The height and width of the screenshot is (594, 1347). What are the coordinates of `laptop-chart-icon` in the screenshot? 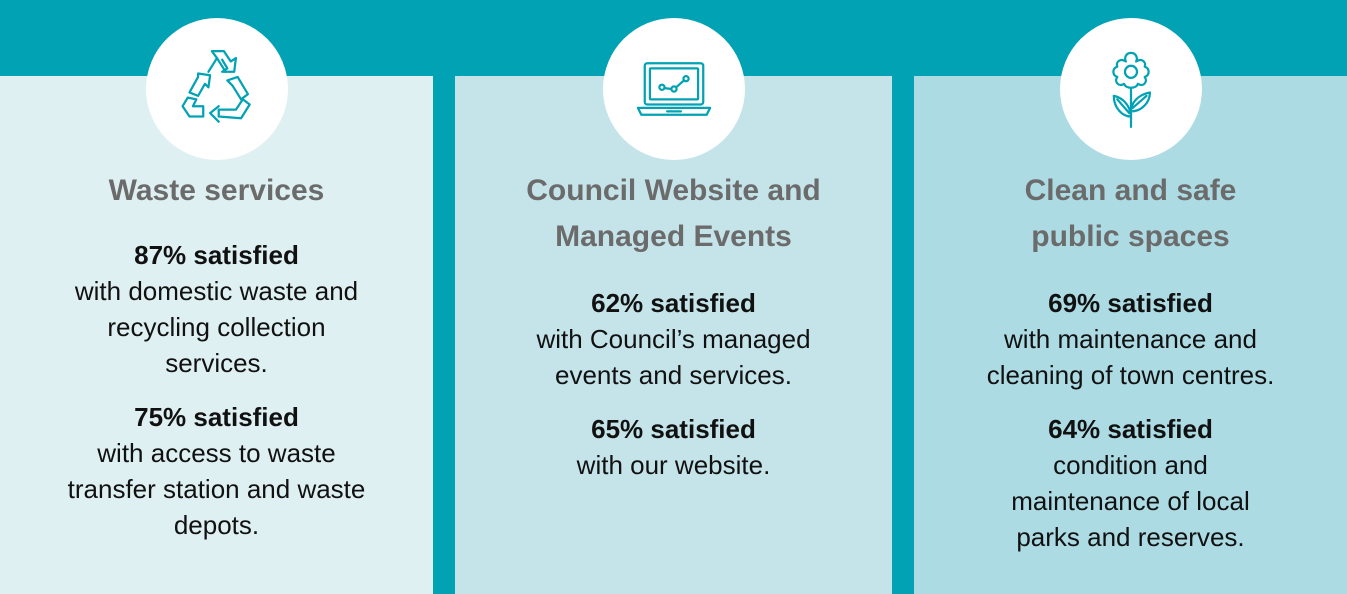 It's located at (673, 89).